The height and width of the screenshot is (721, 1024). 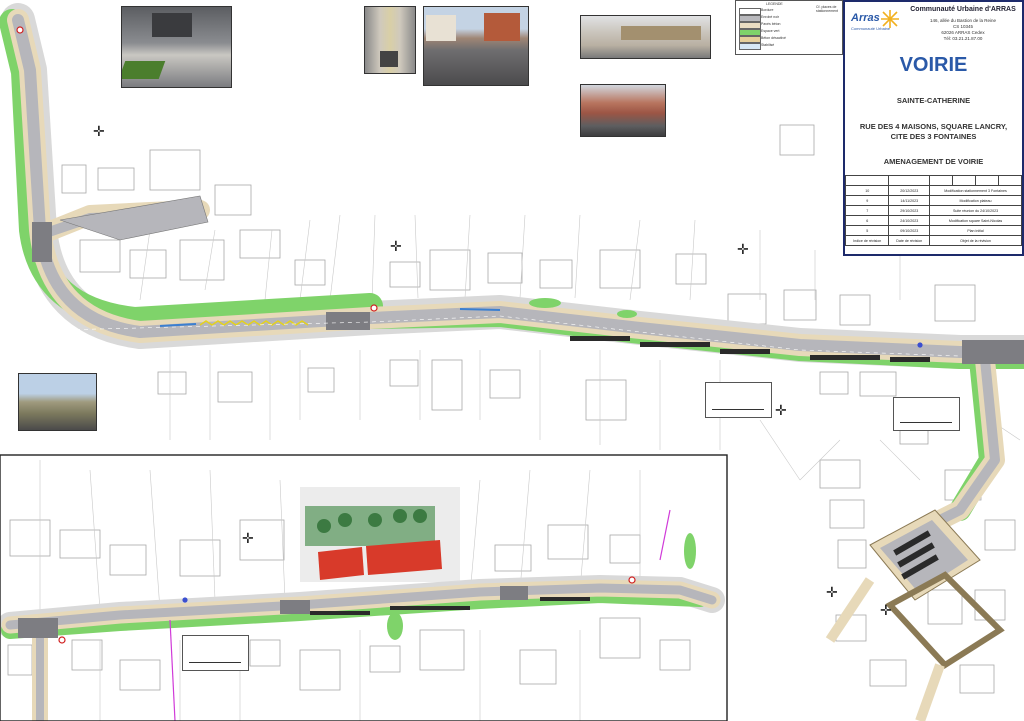 I want to click on logo-text: Arras, so click(x=865, y=18).